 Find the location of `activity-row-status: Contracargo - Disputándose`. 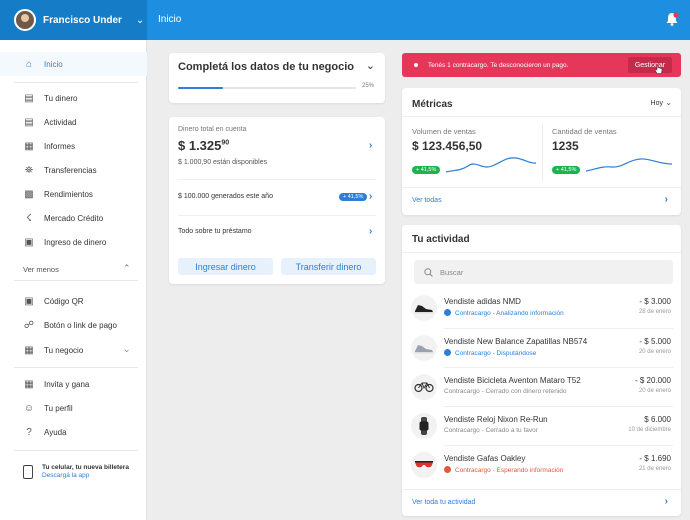

activity-row-status: Contracargo - Disputándose is located at coordinates (490, 353).